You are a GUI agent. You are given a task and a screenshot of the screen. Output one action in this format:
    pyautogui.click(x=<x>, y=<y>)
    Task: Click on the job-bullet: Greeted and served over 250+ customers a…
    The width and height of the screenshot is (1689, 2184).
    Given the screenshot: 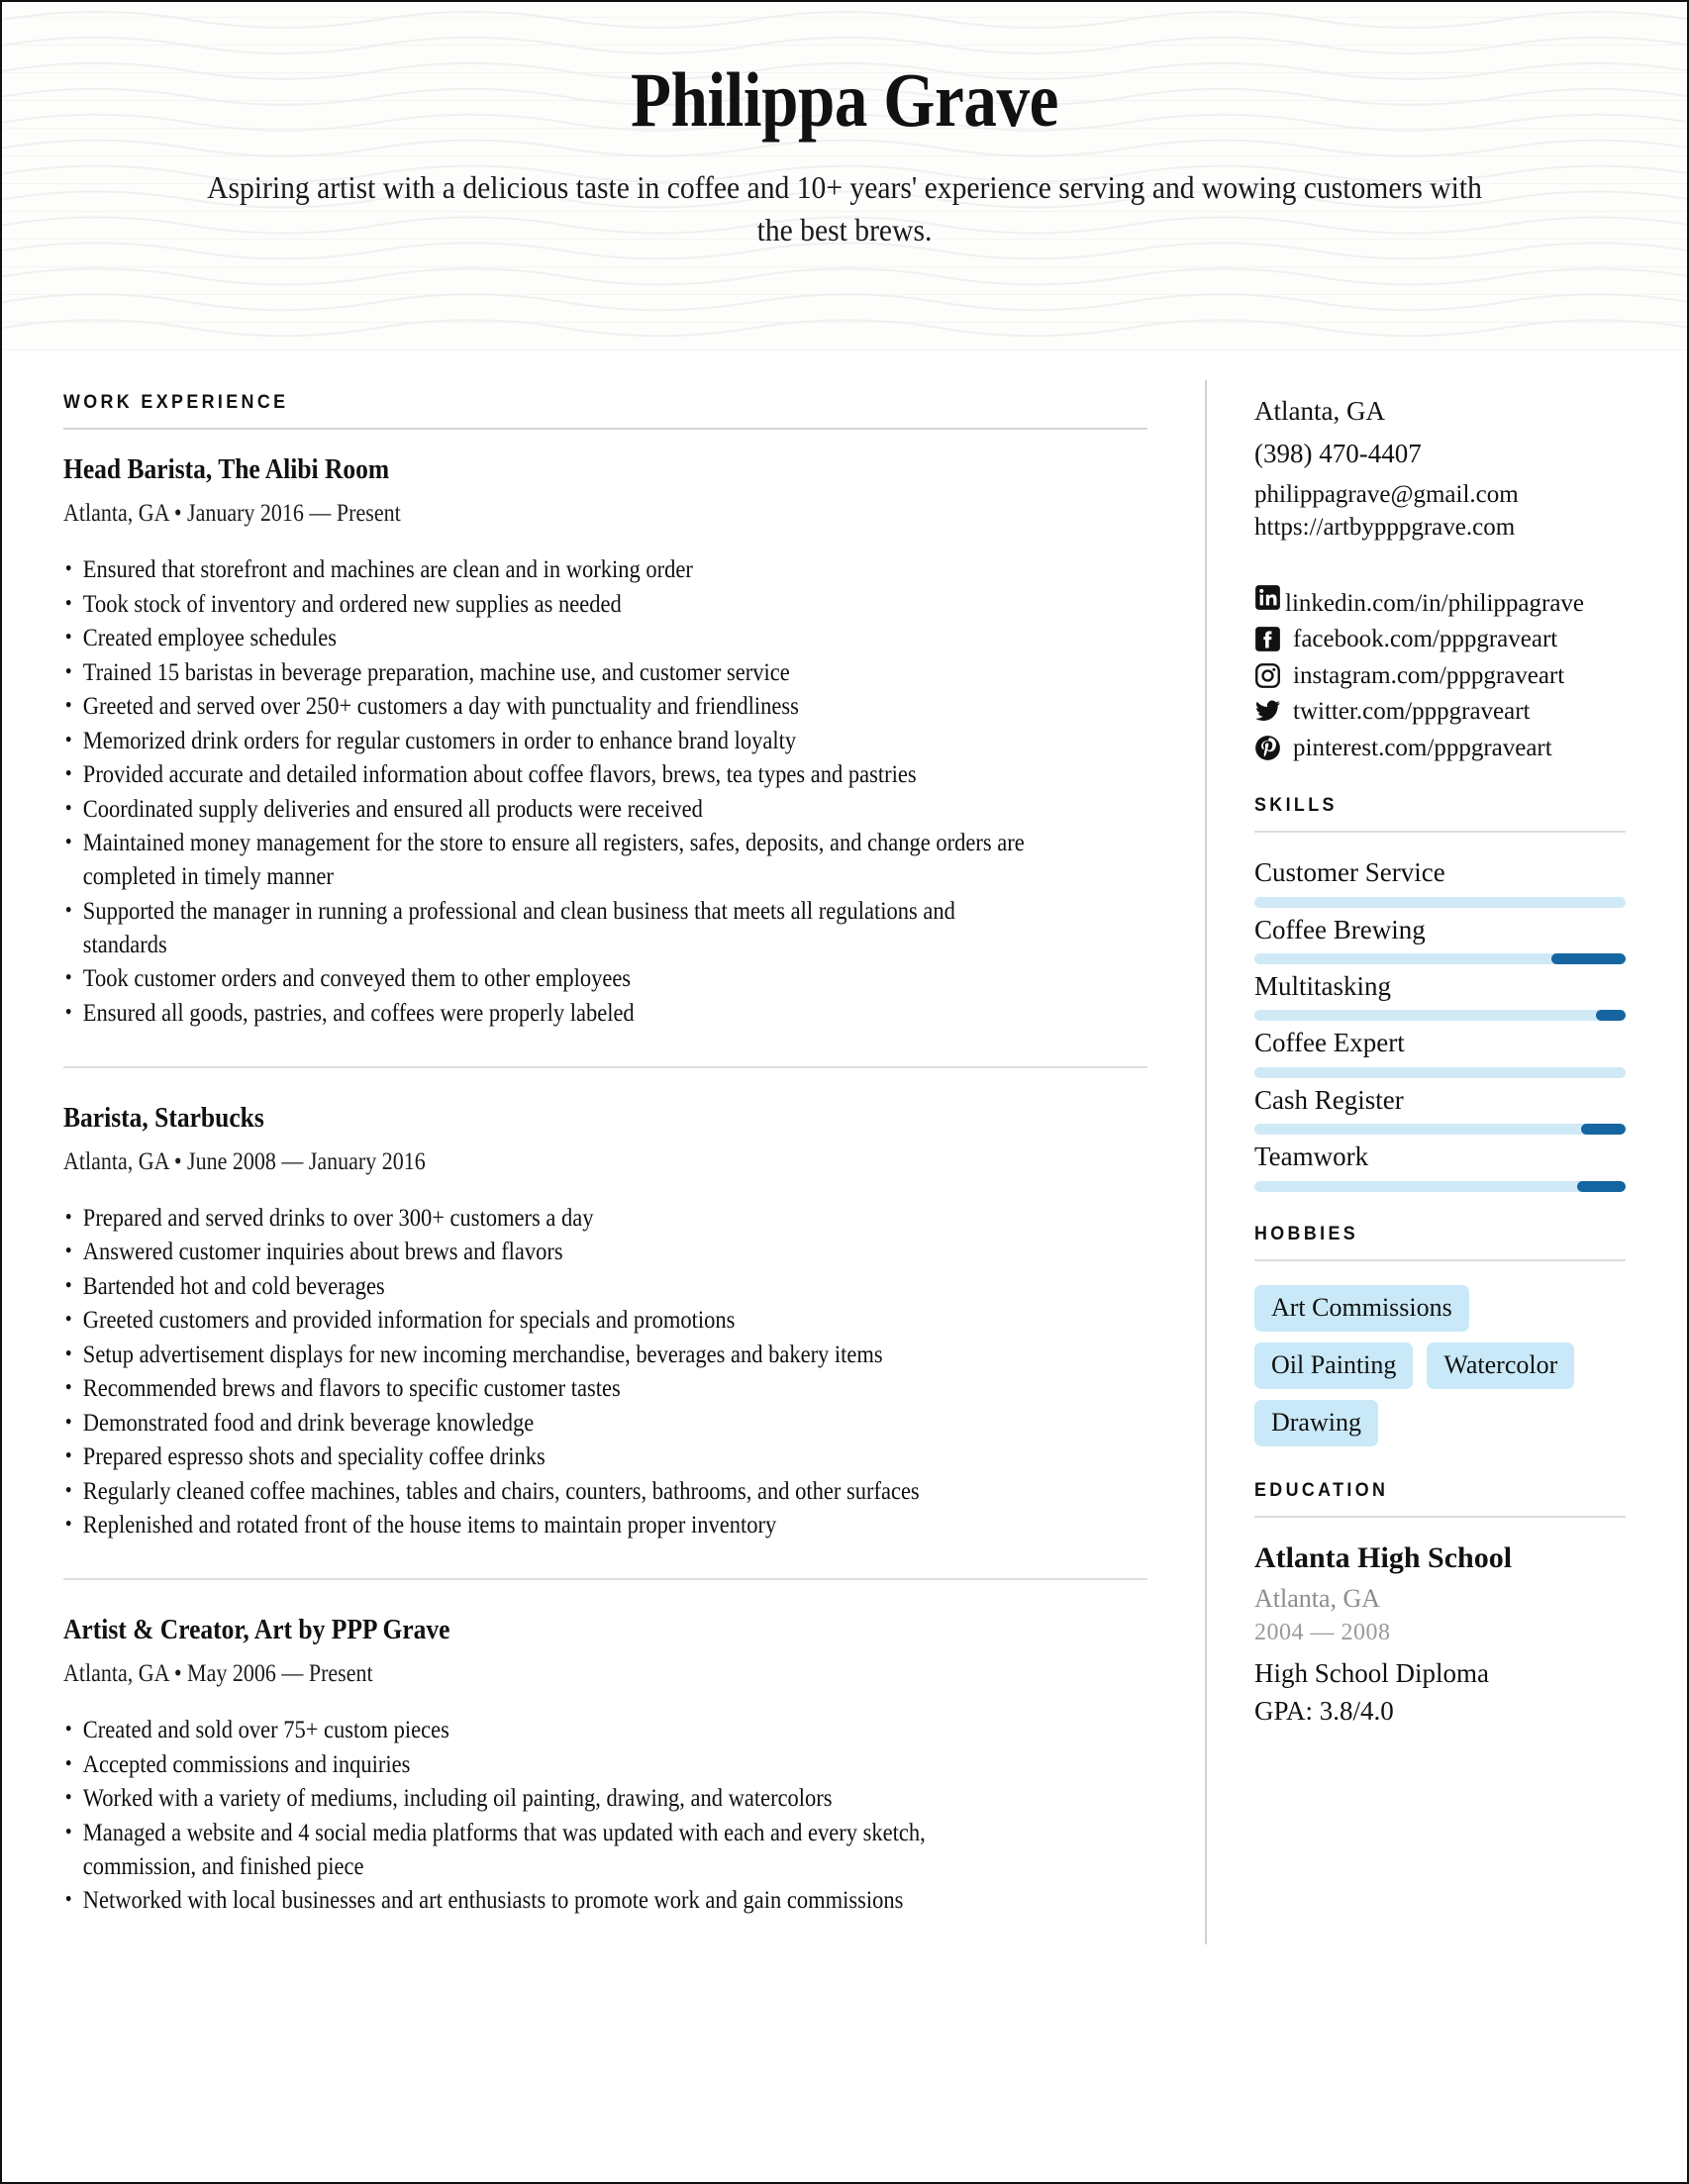 What is the action you would take?
    pyautogui.click(x=551, y=707)
    